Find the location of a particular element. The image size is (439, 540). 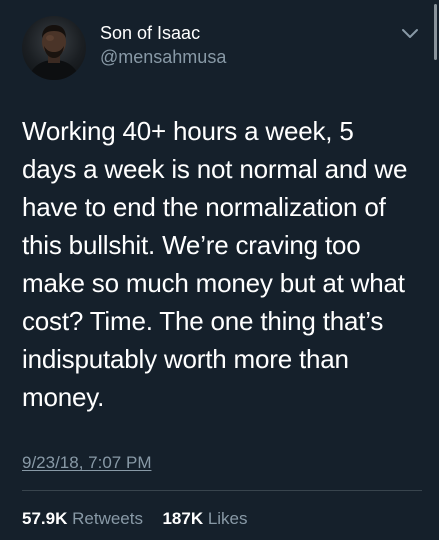

author-handle: @mensahmusa is located at coordinates (163, 57).